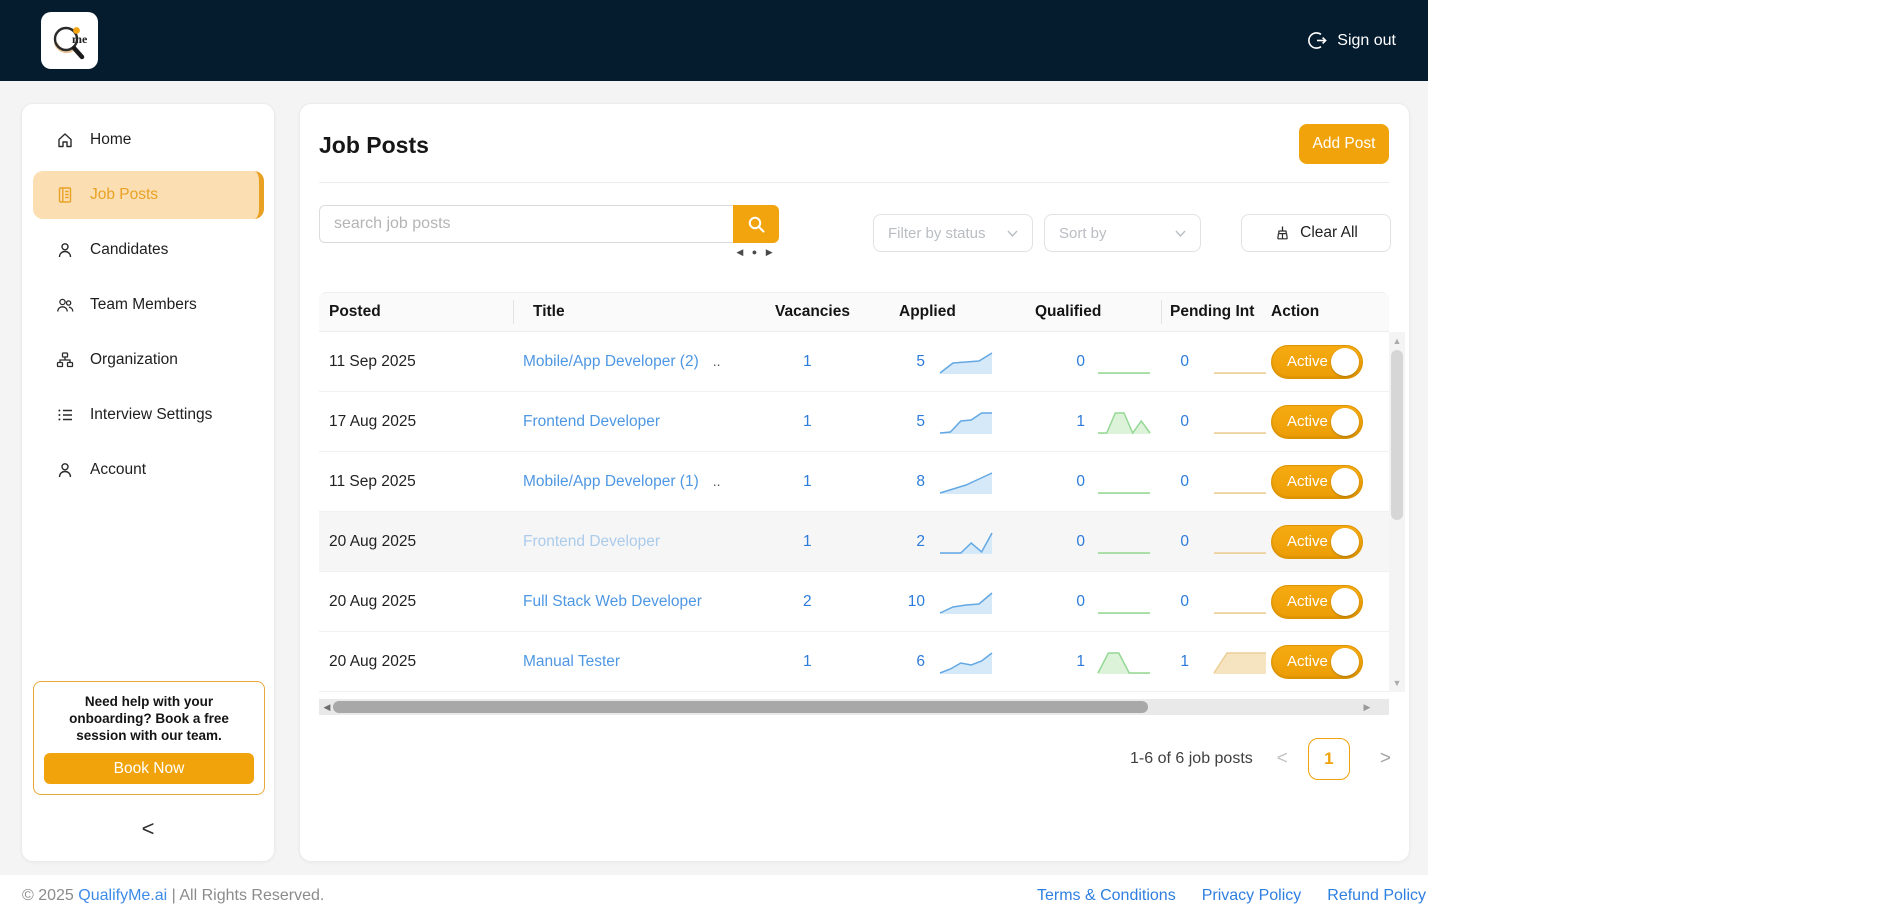 The width and height of the screenshot is (1904, 916). Describe the element at coordinates (912, 482) in the screenshot. I see `applied-count-link: 8` at that location.